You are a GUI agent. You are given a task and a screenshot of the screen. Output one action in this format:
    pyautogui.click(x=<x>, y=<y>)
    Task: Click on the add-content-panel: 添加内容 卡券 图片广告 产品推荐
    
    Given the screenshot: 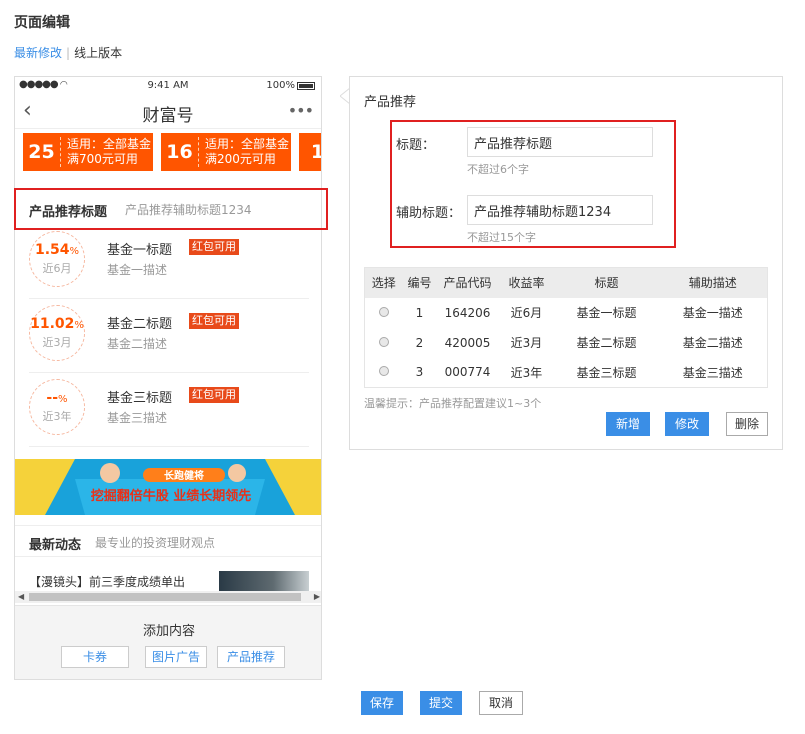 What is the action you would take?
    pyautogui.click(x=168, y=642)
    